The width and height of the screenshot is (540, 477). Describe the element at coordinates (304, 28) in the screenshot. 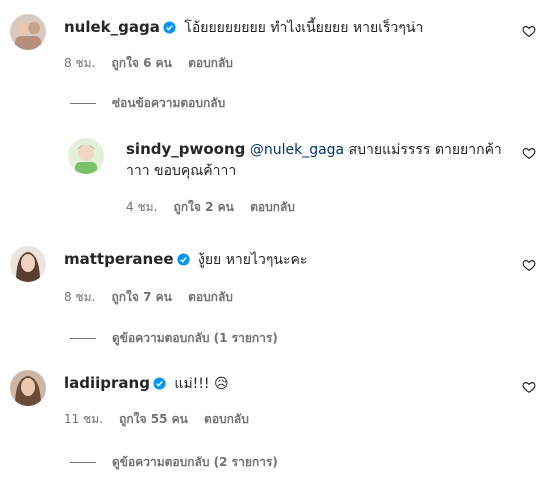

I see `comment-text: โอ้ยยยยยยยย ทำไงเนี้ยยยย หายเร็วๆน่า` at that location.